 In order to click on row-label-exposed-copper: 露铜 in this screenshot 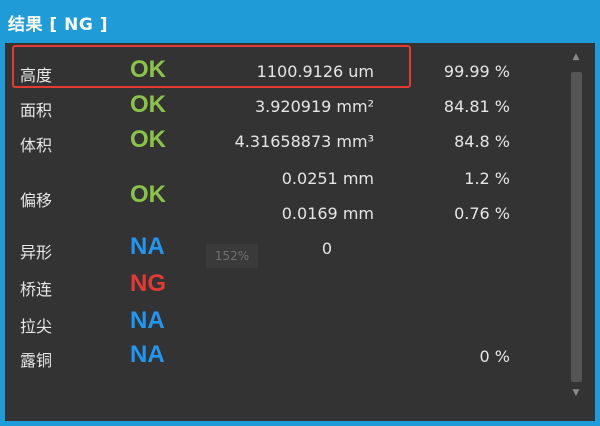, I will do `click(36, 360)`.